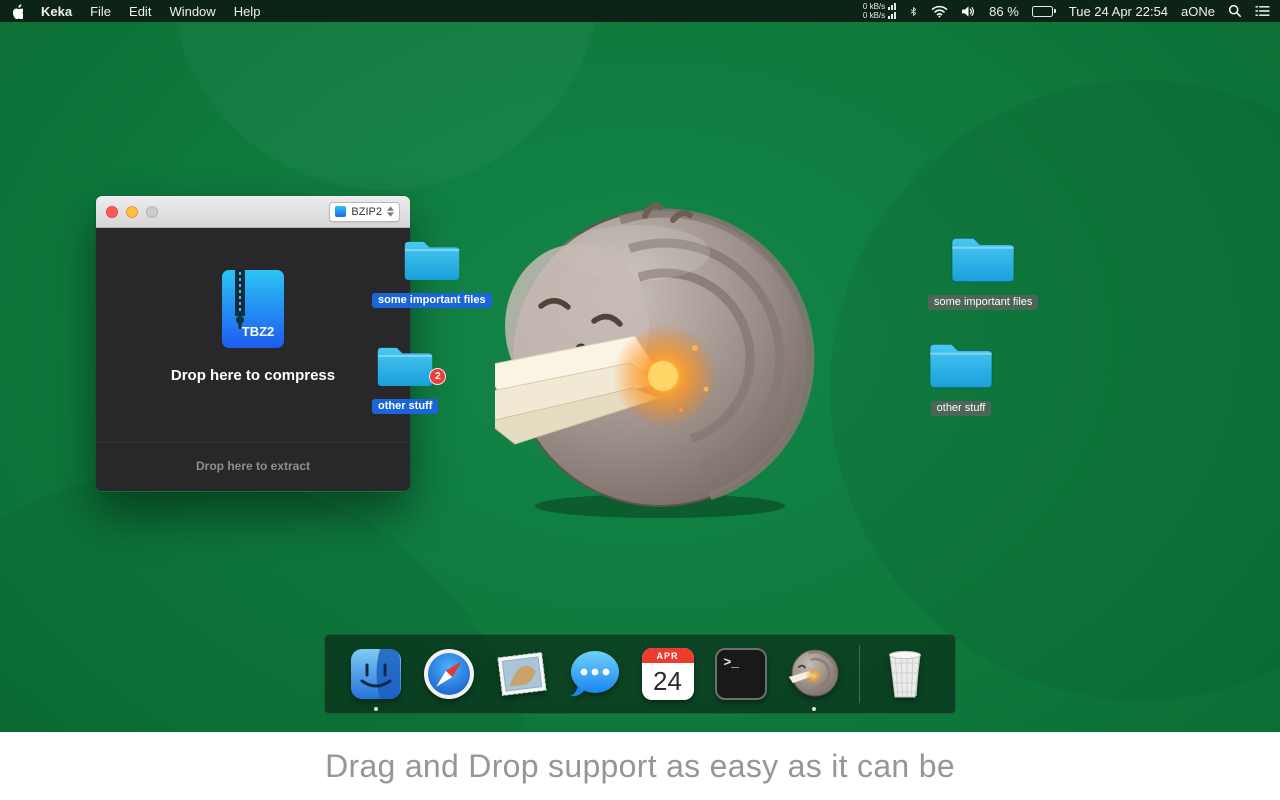 The width and height of the screenshot is (1280, 800). What do you see at coordinates (650, 359) in the screenshot?
I see `keka-mascot-illustration` at bounding box center [650, 359].